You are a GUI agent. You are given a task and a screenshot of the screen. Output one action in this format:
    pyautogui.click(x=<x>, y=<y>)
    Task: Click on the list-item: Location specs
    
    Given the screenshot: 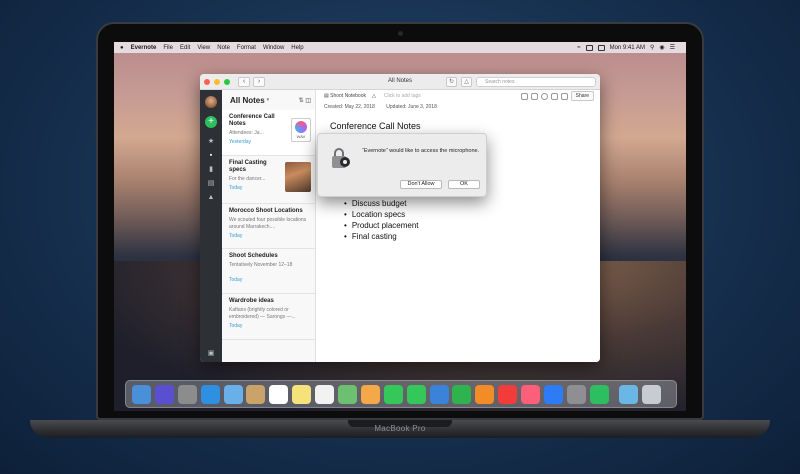 What is the action you would take?
    pyautogui.click(x=381, y=214)
    